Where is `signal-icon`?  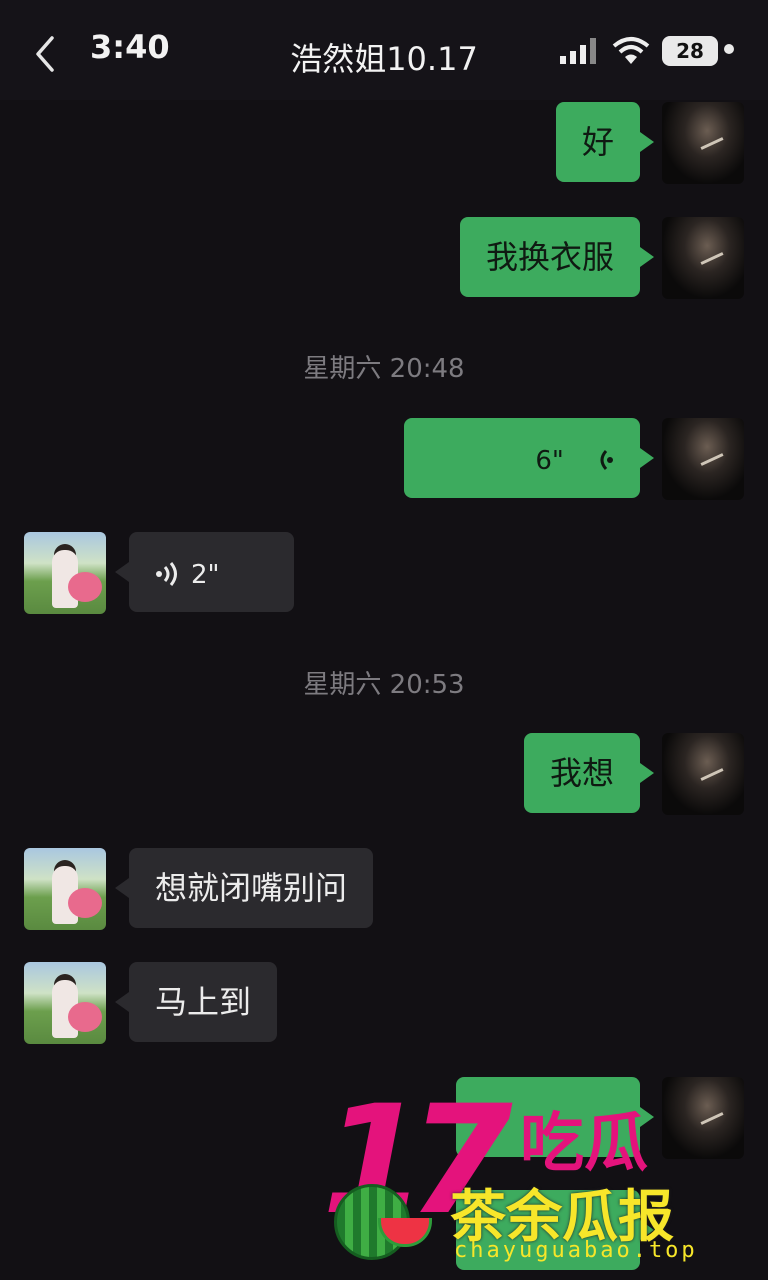 signal-icon is located at coordinates (578, 51).